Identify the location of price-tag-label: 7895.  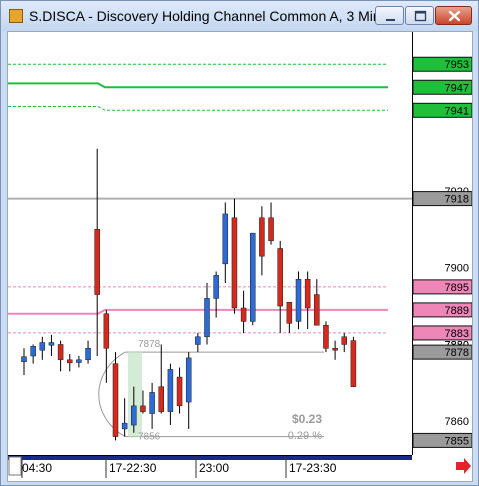
(457, 288).